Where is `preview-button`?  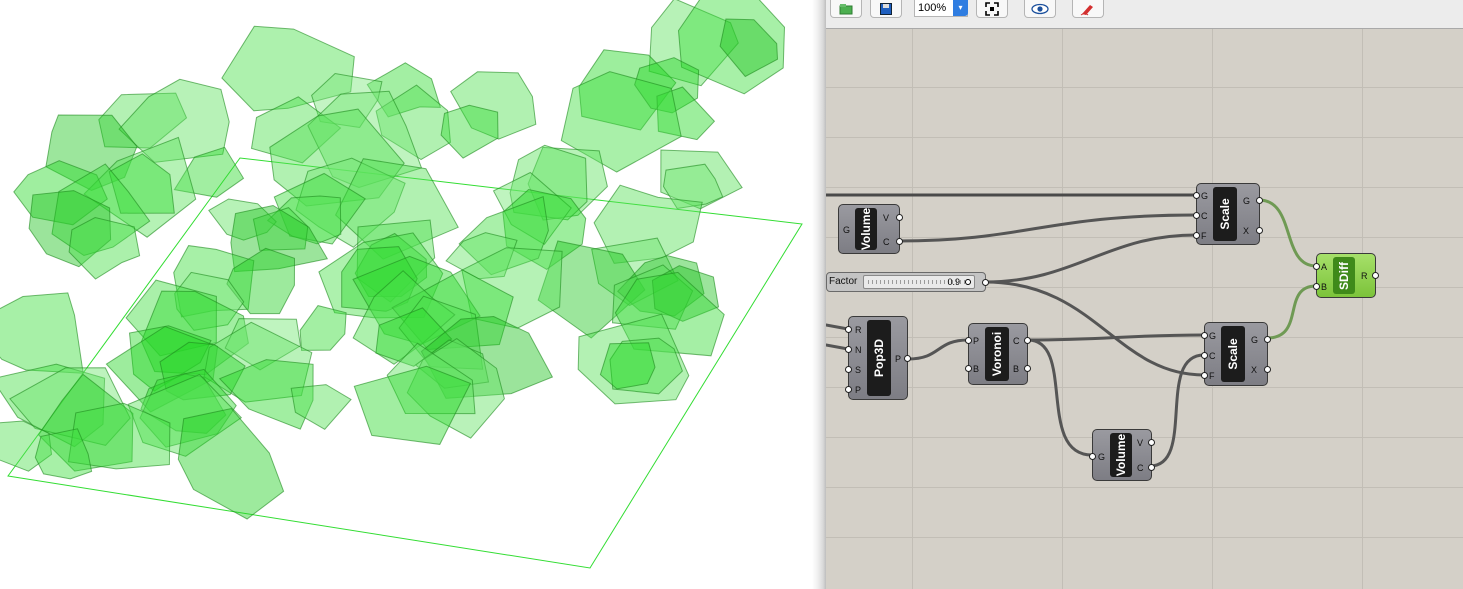 preview-button is located at coordinates (1040, 9).